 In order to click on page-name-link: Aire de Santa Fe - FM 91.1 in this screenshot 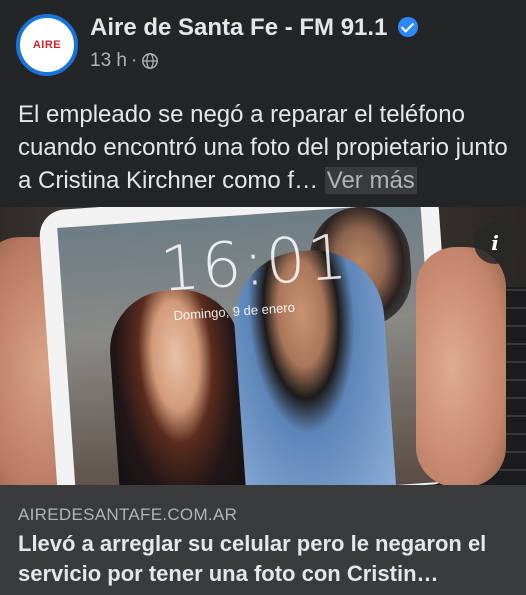, I will do `click(254, 28)`.